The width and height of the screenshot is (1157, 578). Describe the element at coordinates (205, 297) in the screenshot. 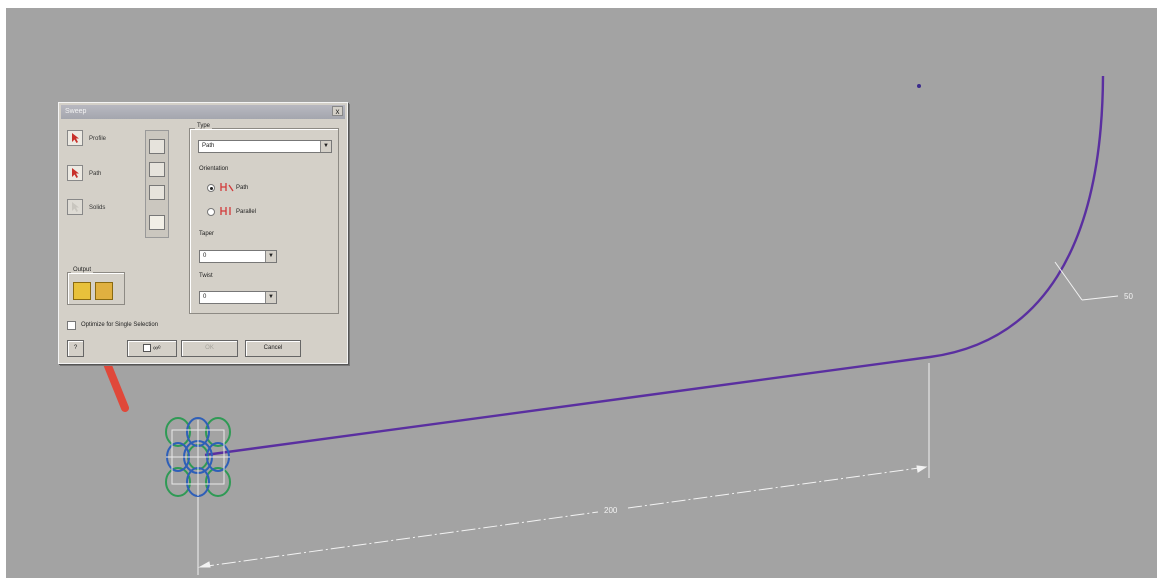

I see `twist-value: 0` at that location.